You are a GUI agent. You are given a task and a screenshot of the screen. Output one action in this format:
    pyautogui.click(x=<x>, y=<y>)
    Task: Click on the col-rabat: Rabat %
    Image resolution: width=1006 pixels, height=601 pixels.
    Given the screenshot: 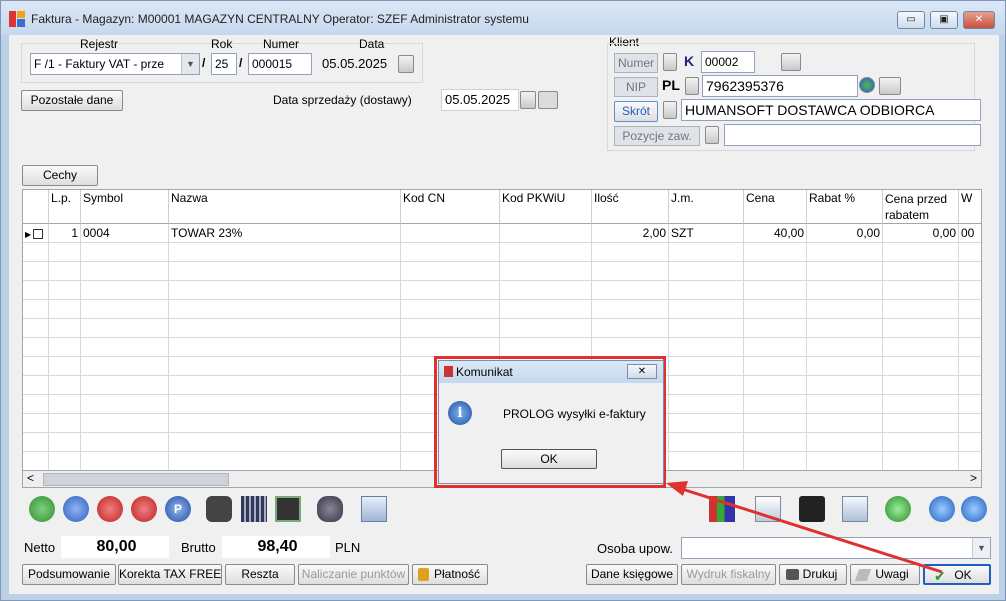 What is the action you would take?
    pyautogui.click(x=845, y=207)
    